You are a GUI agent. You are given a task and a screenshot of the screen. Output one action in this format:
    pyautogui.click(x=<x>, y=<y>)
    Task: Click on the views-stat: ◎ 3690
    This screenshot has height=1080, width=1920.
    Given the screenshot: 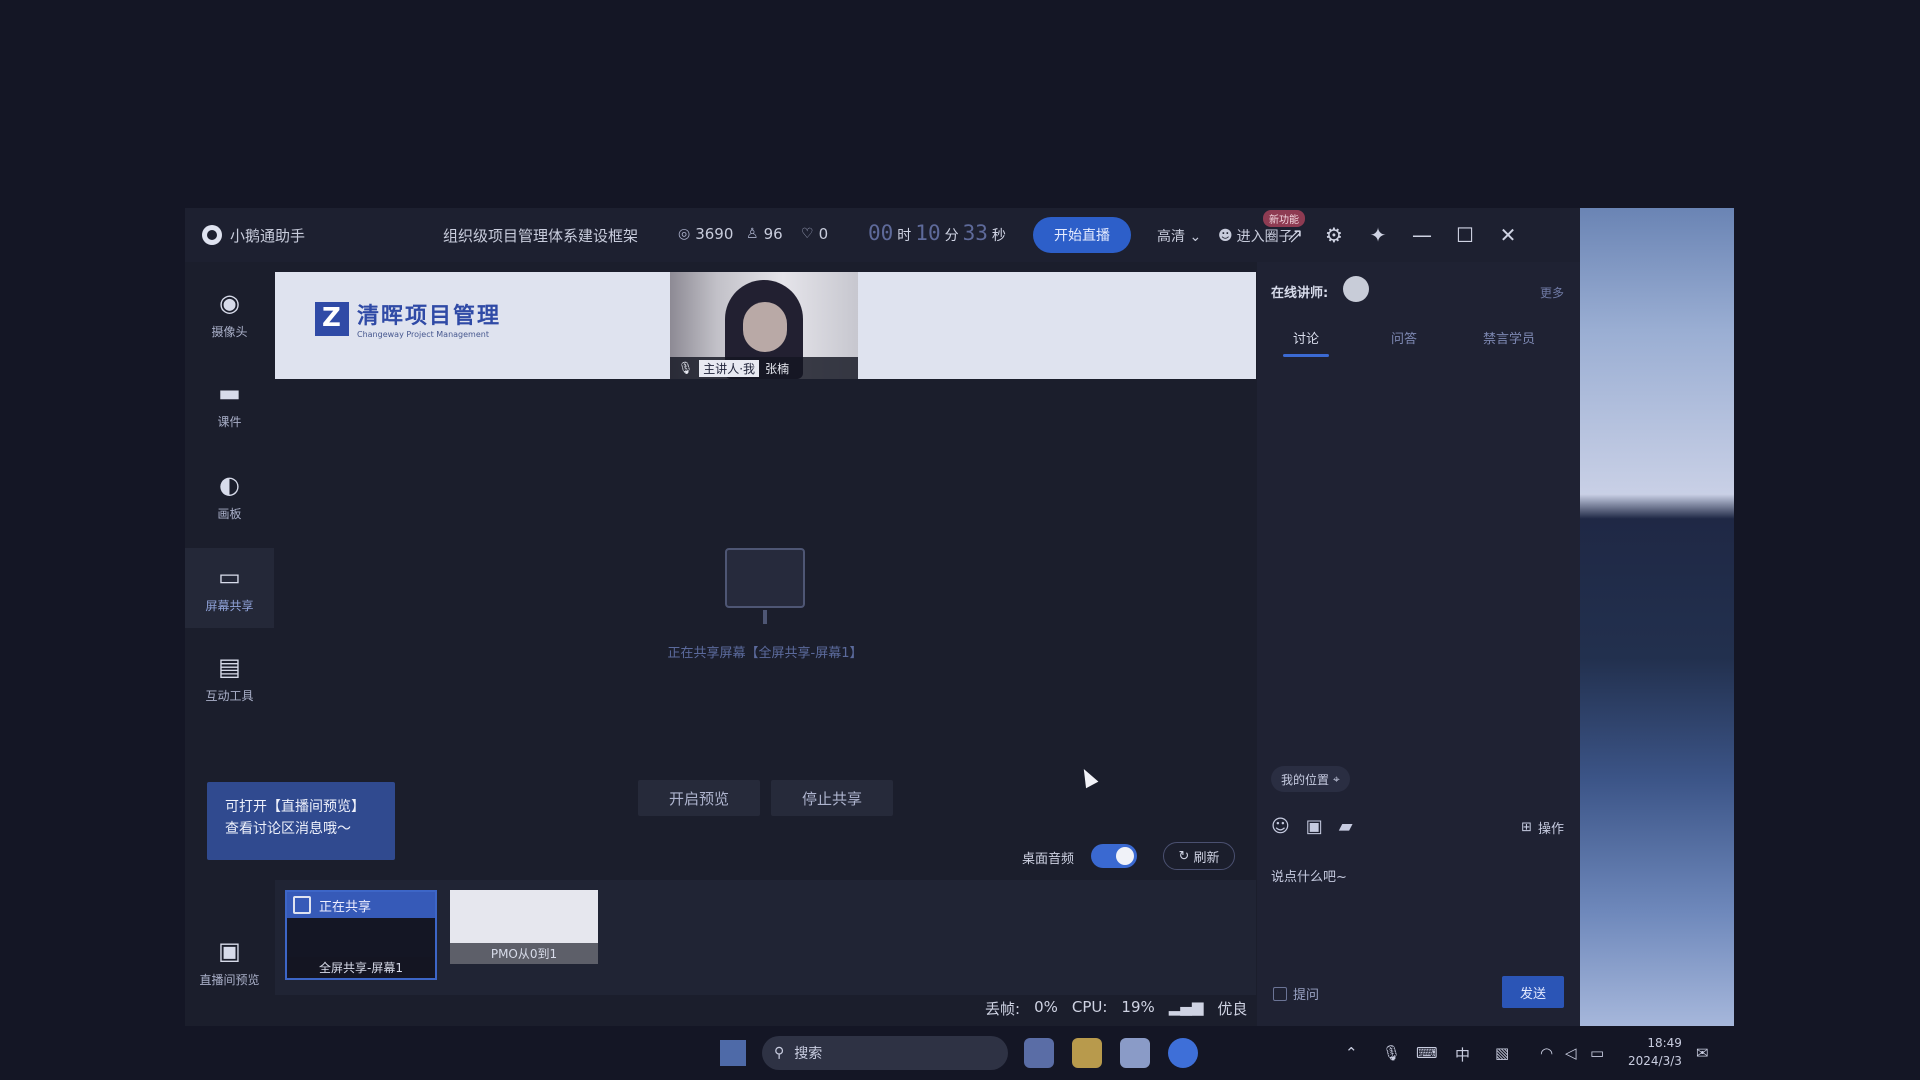 What is the action you would take?
    pyautogui.click(x=705, y=234)
    